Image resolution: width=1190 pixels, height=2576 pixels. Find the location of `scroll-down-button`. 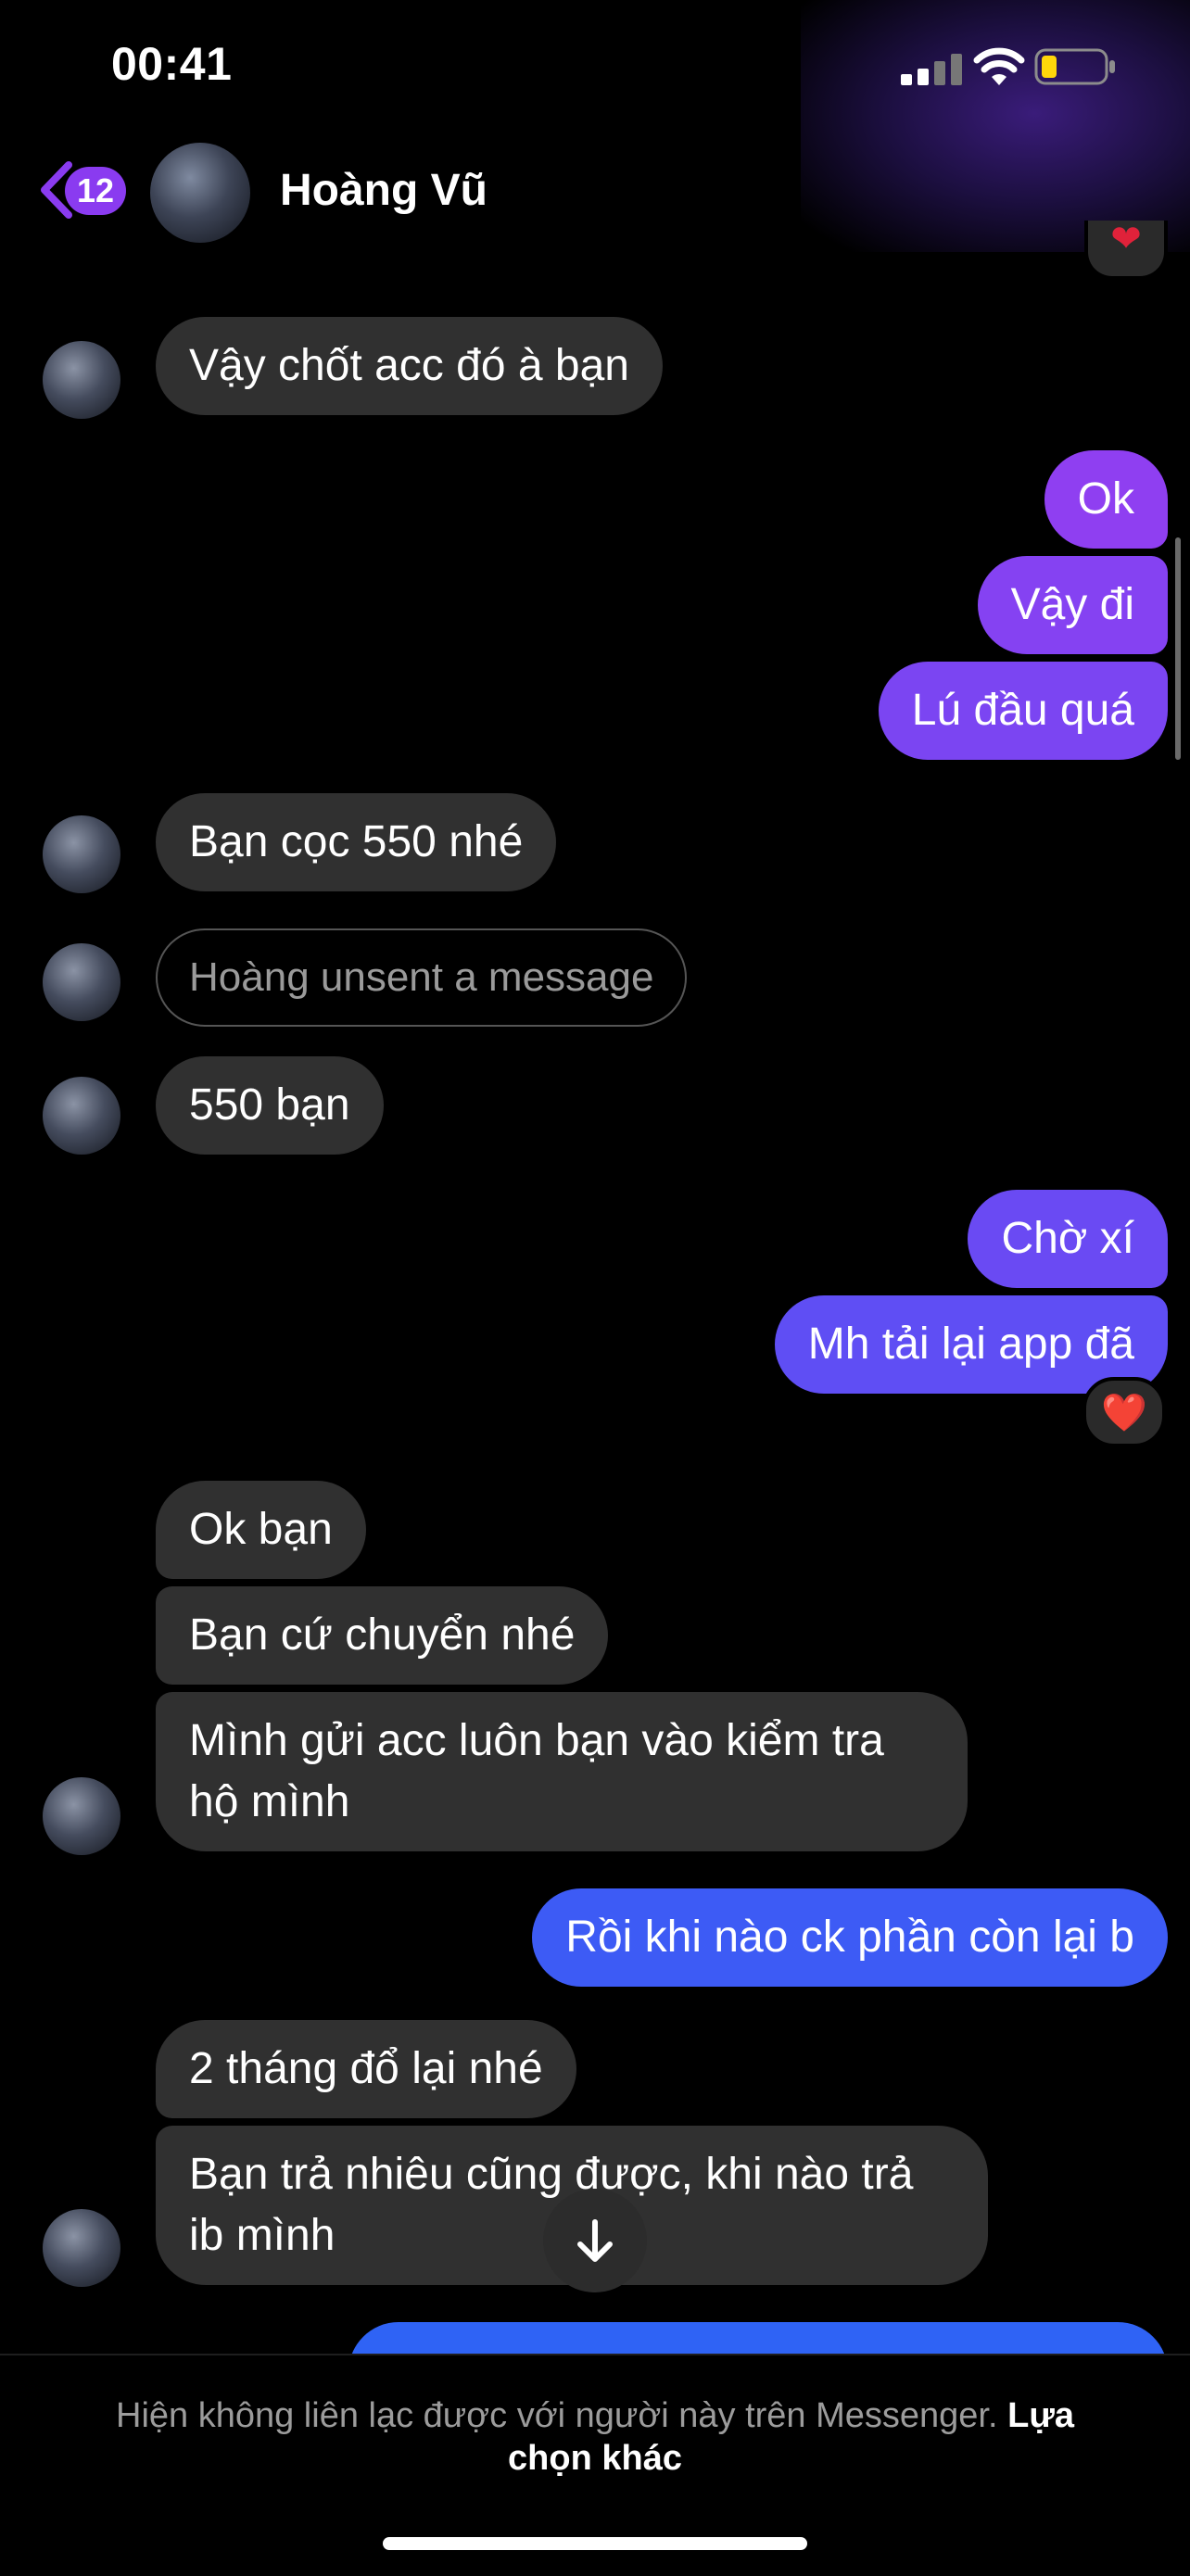

scroll-down-button is located at coordinates (595, 2241).